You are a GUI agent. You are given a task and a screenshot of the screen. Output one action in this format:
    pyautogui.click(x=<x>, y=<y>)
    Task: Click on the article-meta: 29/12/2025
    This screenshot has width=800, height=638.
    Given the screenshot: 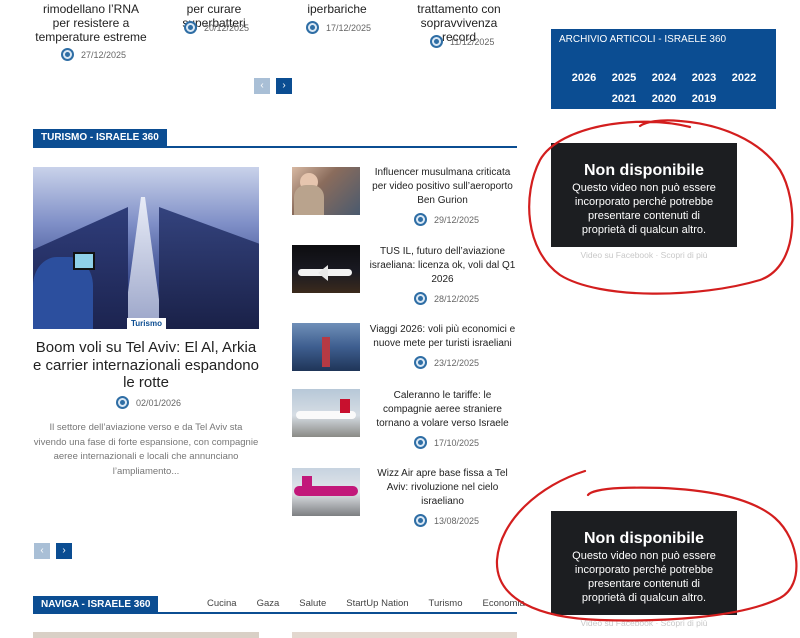 What is the action you would take?
    pyautogui.click(x=446, y=219)
    